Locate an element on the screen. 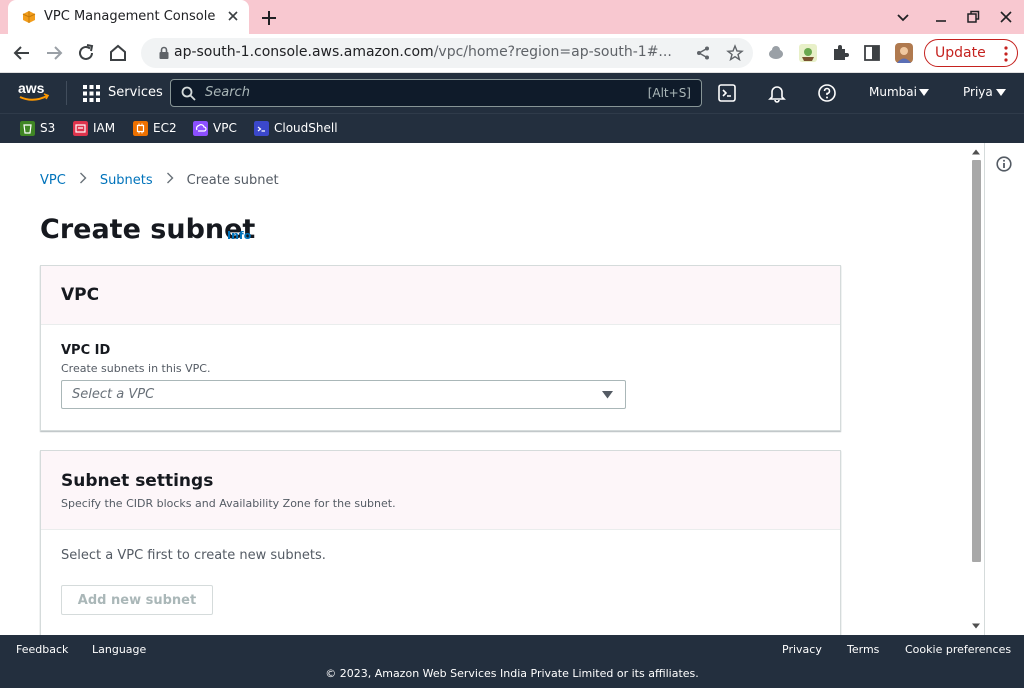 This screenshot has width=1024, height=688. extension-icon is located at coordinates (776, 53).